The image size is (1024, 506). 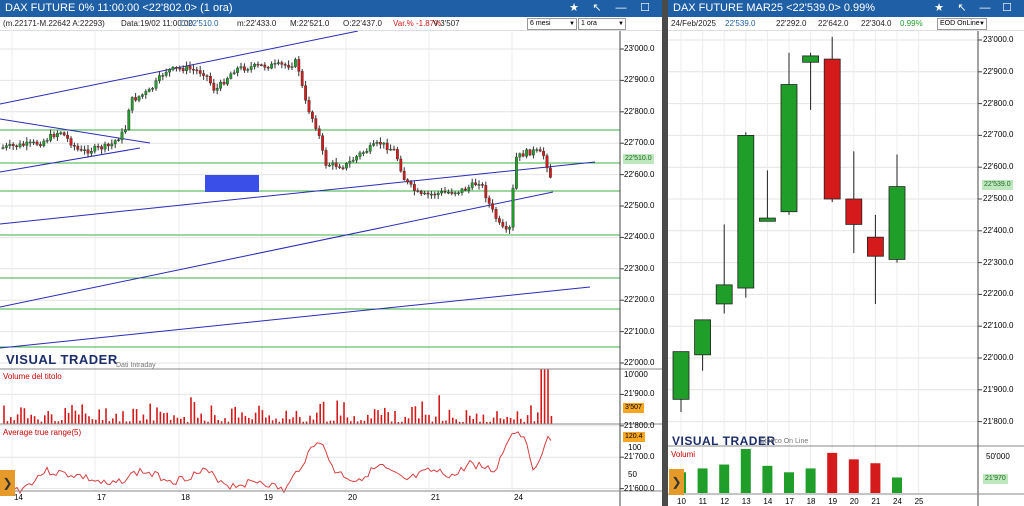 I want to click on info-pct: 0.99%, so click(x=911, y=23).